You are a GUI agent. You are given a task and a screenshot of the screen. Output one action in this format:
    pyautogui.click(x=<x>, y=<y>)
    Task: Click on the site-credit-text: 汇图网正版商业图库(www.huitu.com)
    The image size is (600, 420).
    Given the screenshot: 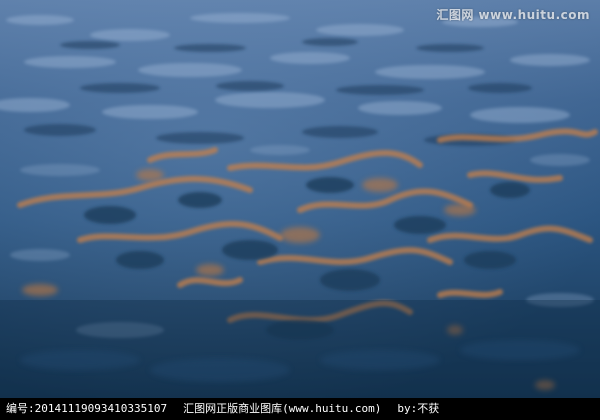 What is the action you would take?
    pyautogui.click(x=282, y=408)
    